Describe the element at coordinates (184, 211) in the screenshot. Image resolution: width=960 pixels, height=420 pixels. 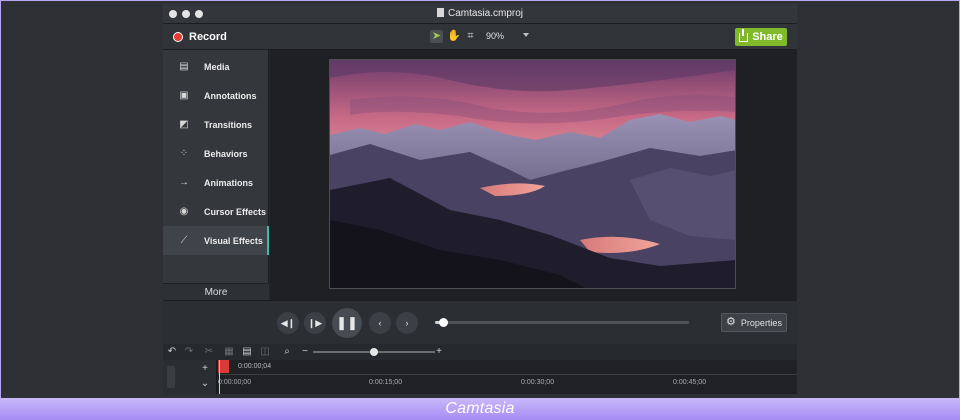
I see `cursor-effects-icon: ◉` at that location.